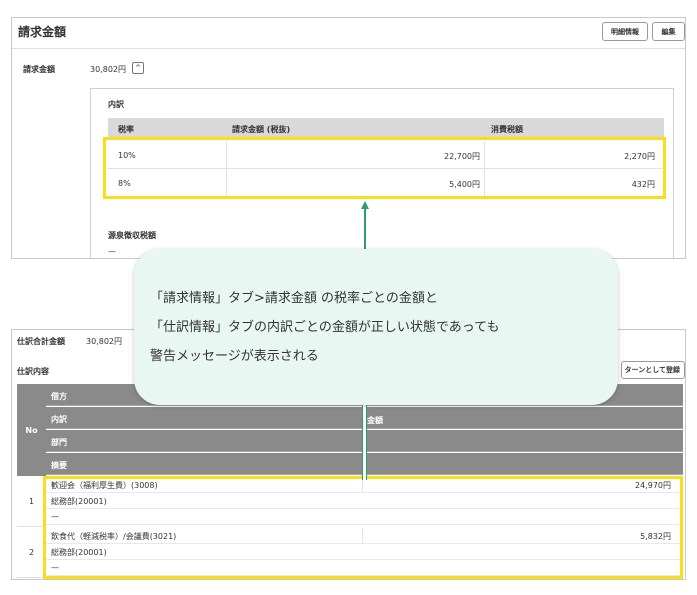 This screenshot has width=697, height=595. What do you see at coordinates (507, 129) in the screenshot?
I see `col-consumption-tax: 消費税額` at bounding box center [507, 129].